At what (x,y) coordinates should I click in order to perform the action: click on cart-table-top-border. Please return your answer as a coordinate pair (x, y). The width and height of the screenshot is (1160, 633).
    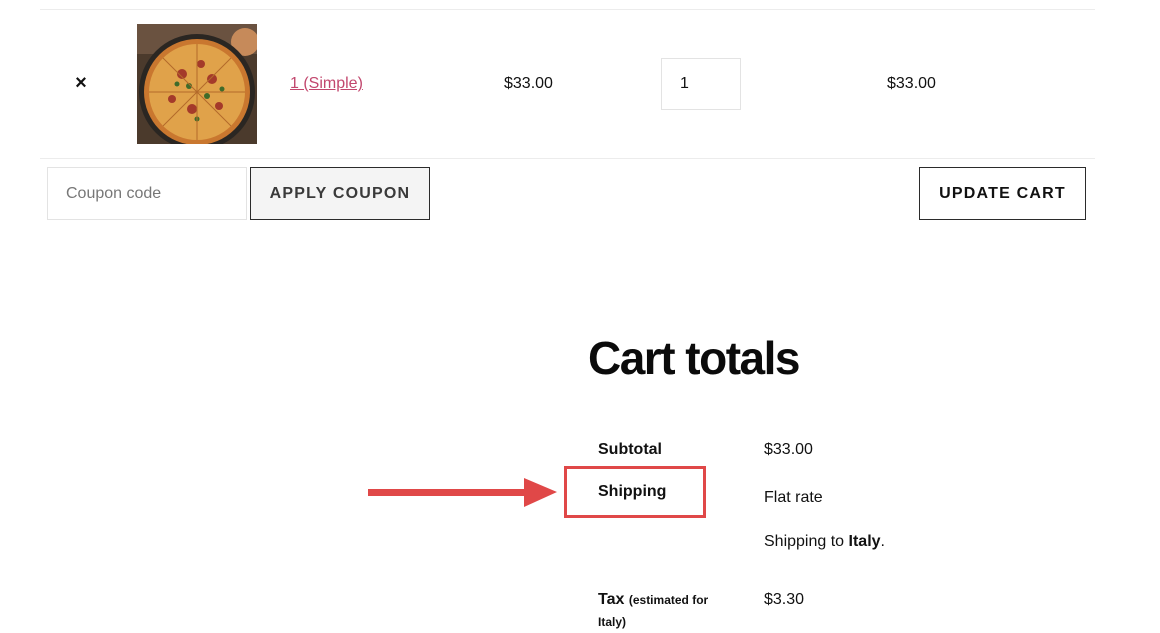
    Looking at the image, I should click on (567, 9).